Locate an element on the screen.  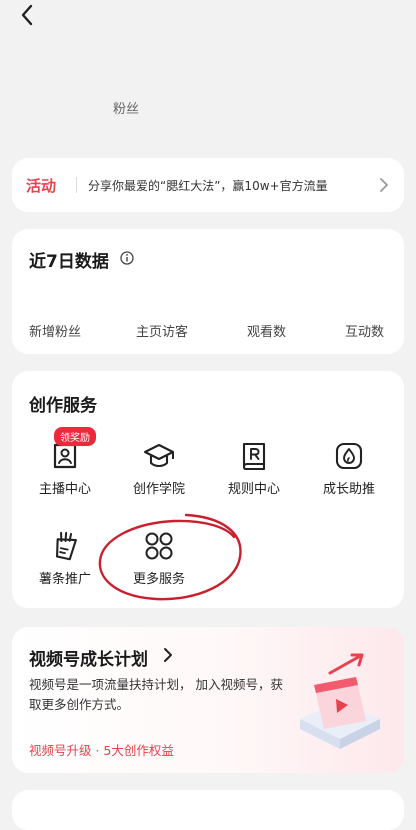
next-card is located at coordinates (208, 810).